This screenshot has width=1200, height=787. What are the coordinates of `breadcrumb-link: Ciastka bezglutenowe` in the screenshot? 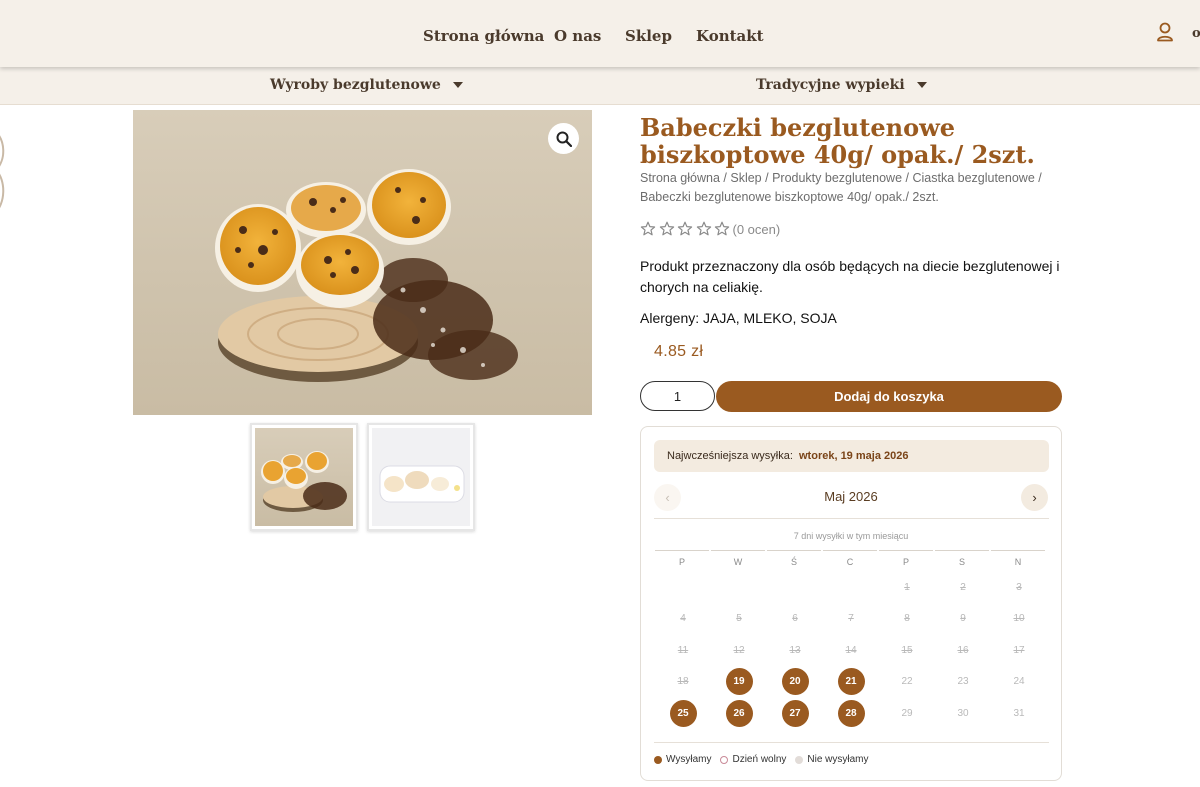 It's located at (973, 178).